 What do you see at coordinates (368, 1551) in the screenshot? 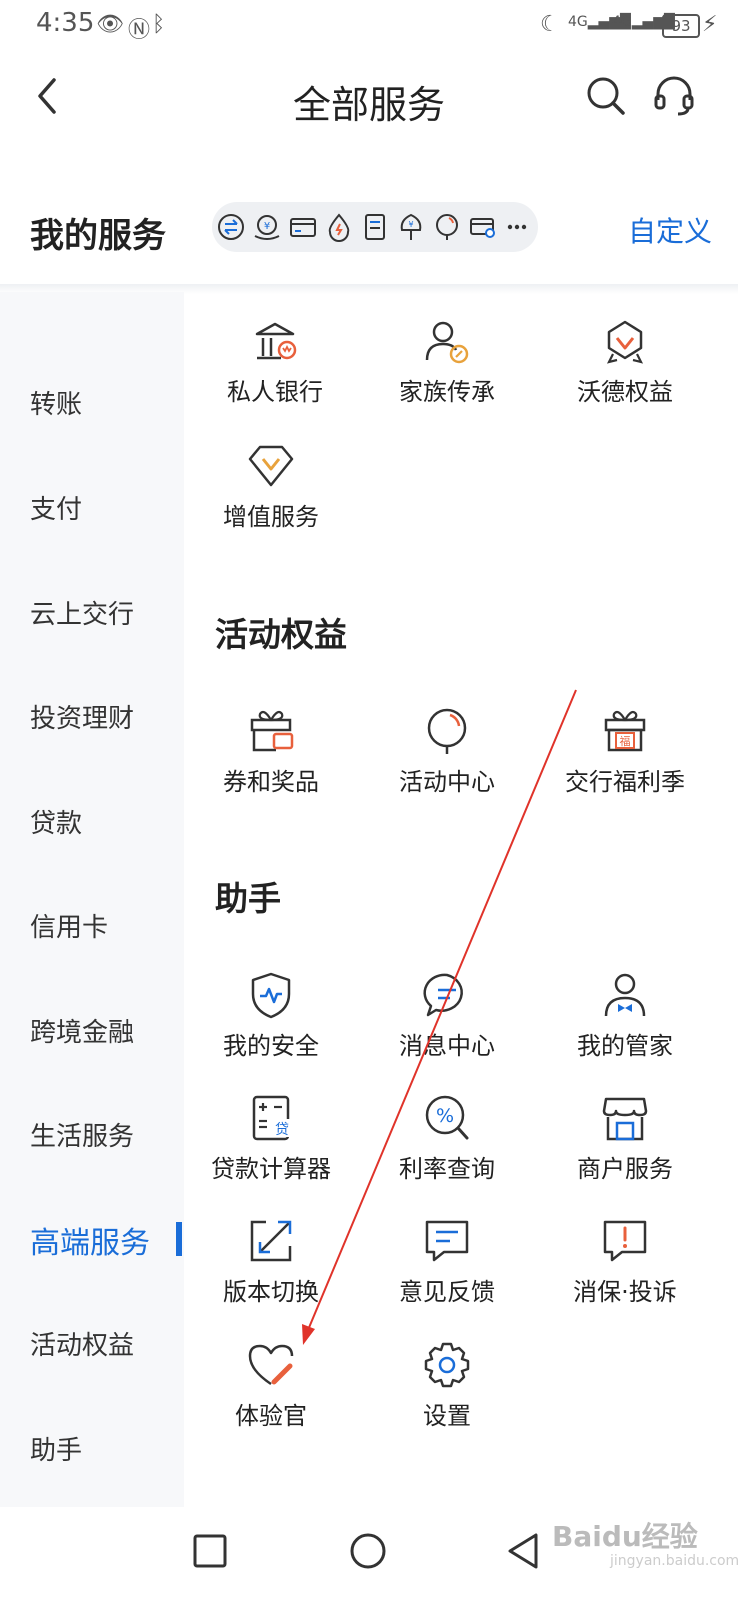
I see `home-icon` at bounding box center [368, 1551].